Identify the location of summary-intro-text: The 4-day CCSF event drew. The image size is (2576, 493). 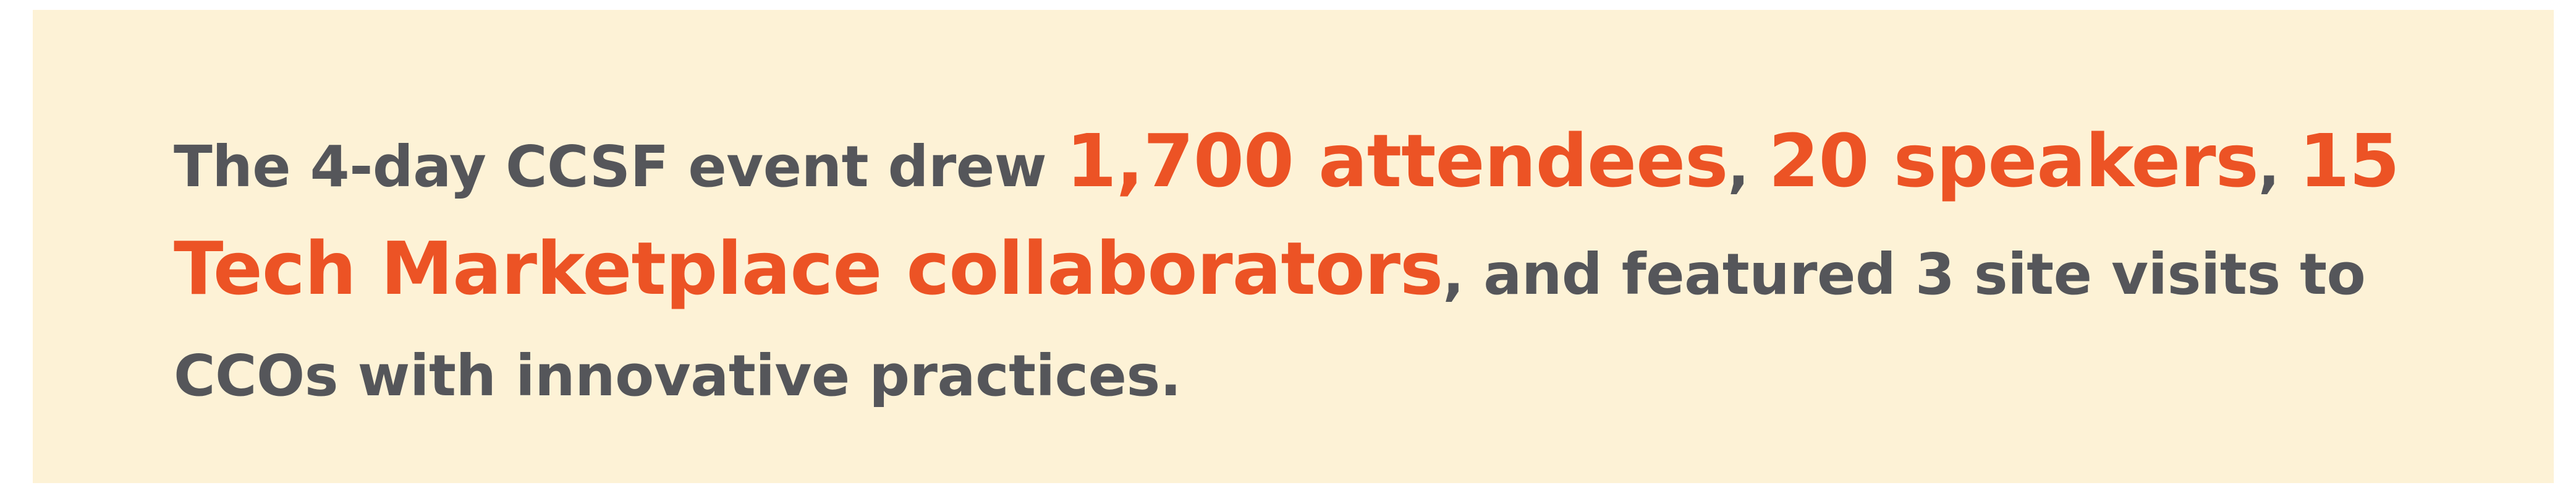
(620, 167).